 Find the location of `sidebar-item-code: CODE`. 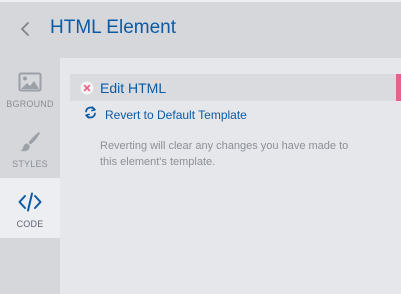

sidebar-item-code: CODE is located at coordinates (30, 208).